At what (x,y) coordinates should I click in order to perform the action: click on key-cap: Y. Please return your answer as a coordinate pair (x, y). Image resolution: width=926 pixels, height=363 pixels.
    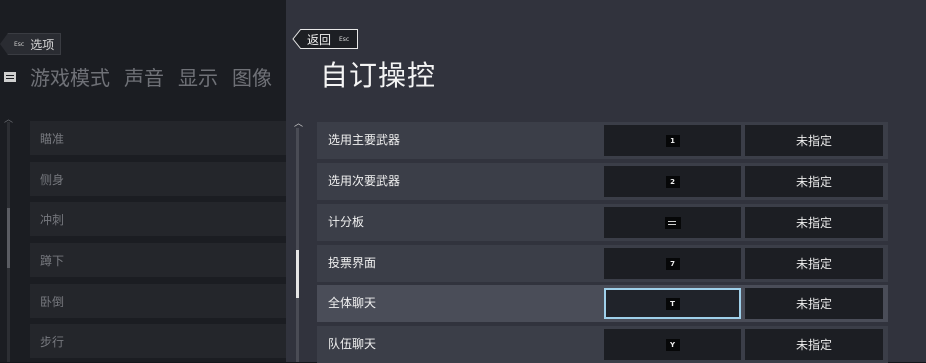
    Looking at the image, I should click on (672, 344).